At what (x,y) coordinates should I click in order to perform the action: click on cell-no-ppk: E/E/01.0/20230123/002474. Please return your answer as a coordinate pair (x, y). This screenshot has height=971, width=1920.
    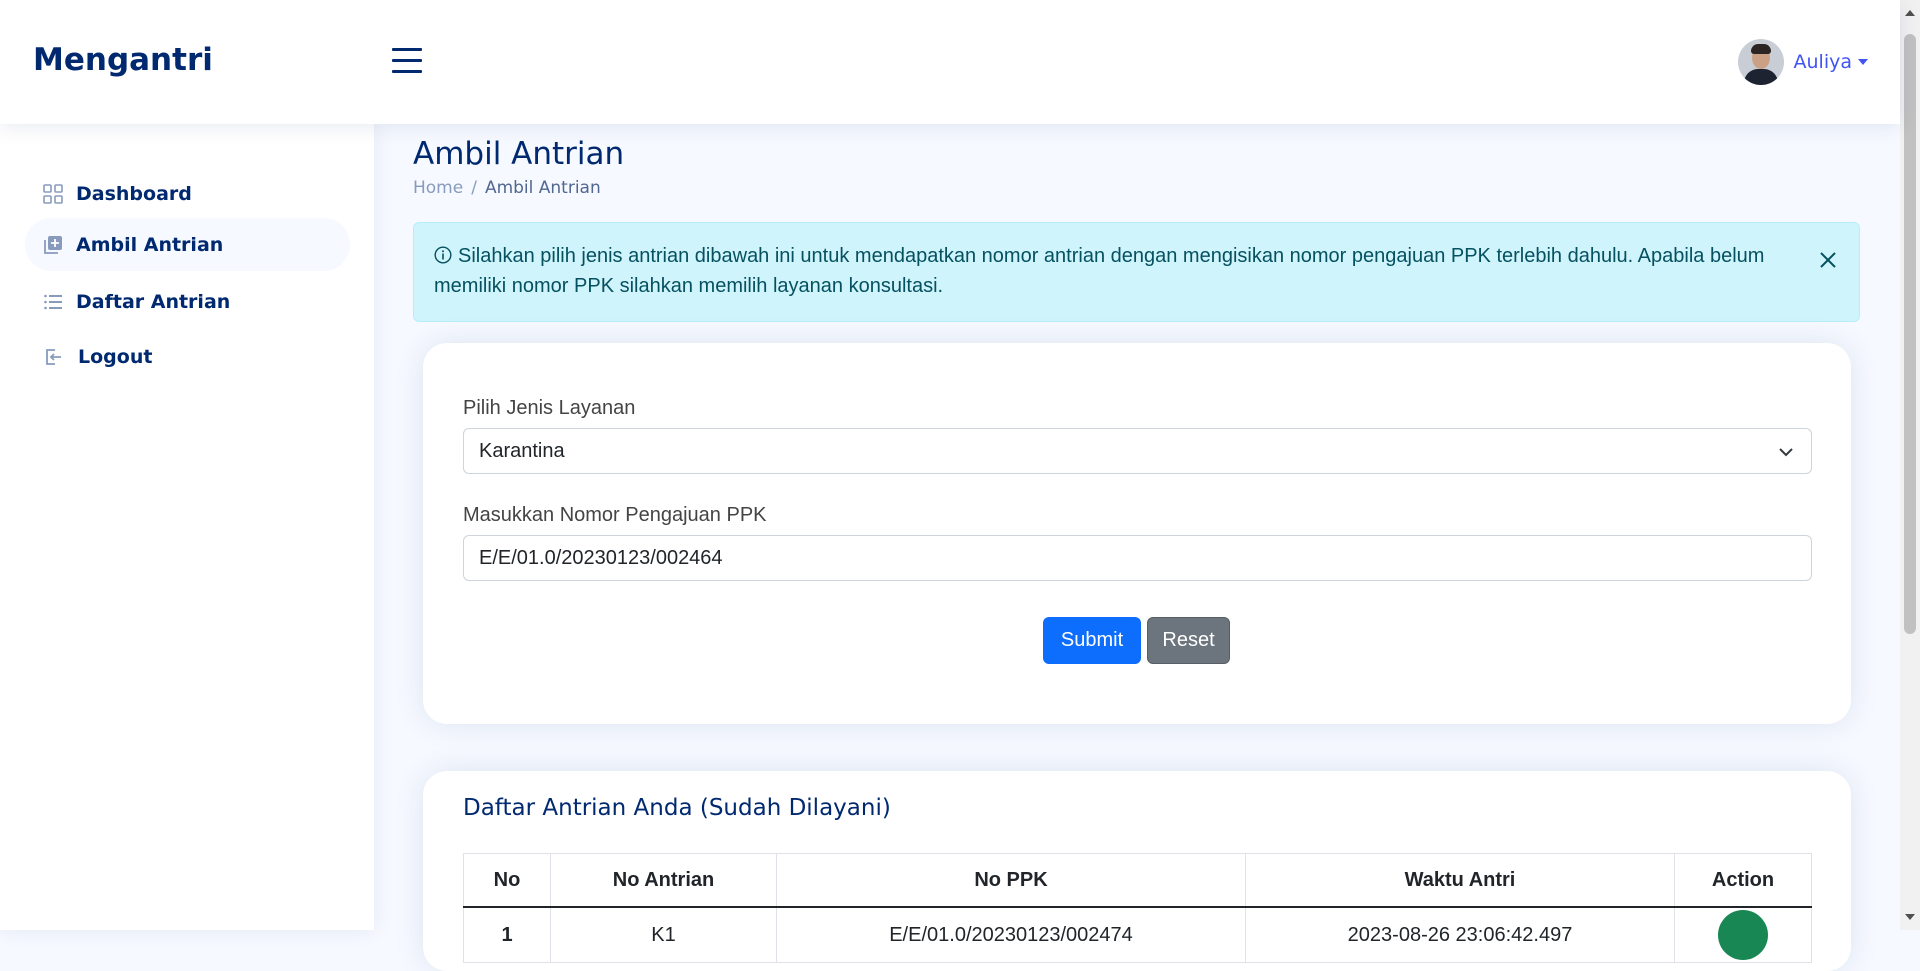
    Looking at the image, I should click on (1011, 934).